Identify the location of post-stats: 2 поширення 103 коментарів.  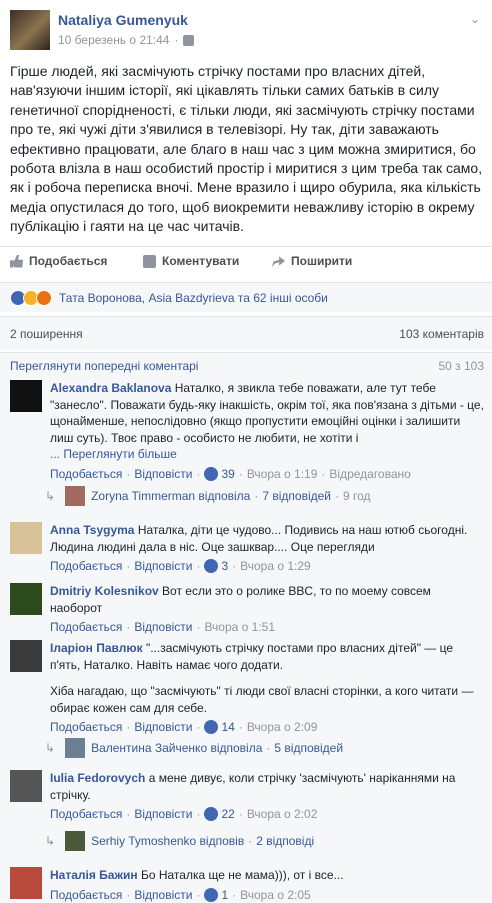
(246, 333).